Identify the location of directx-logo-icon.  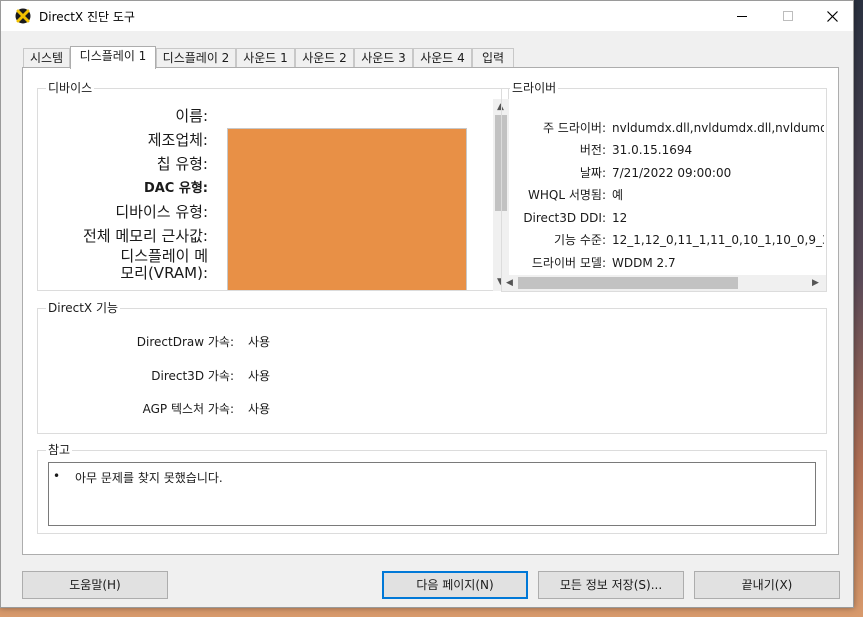
(23, 16).